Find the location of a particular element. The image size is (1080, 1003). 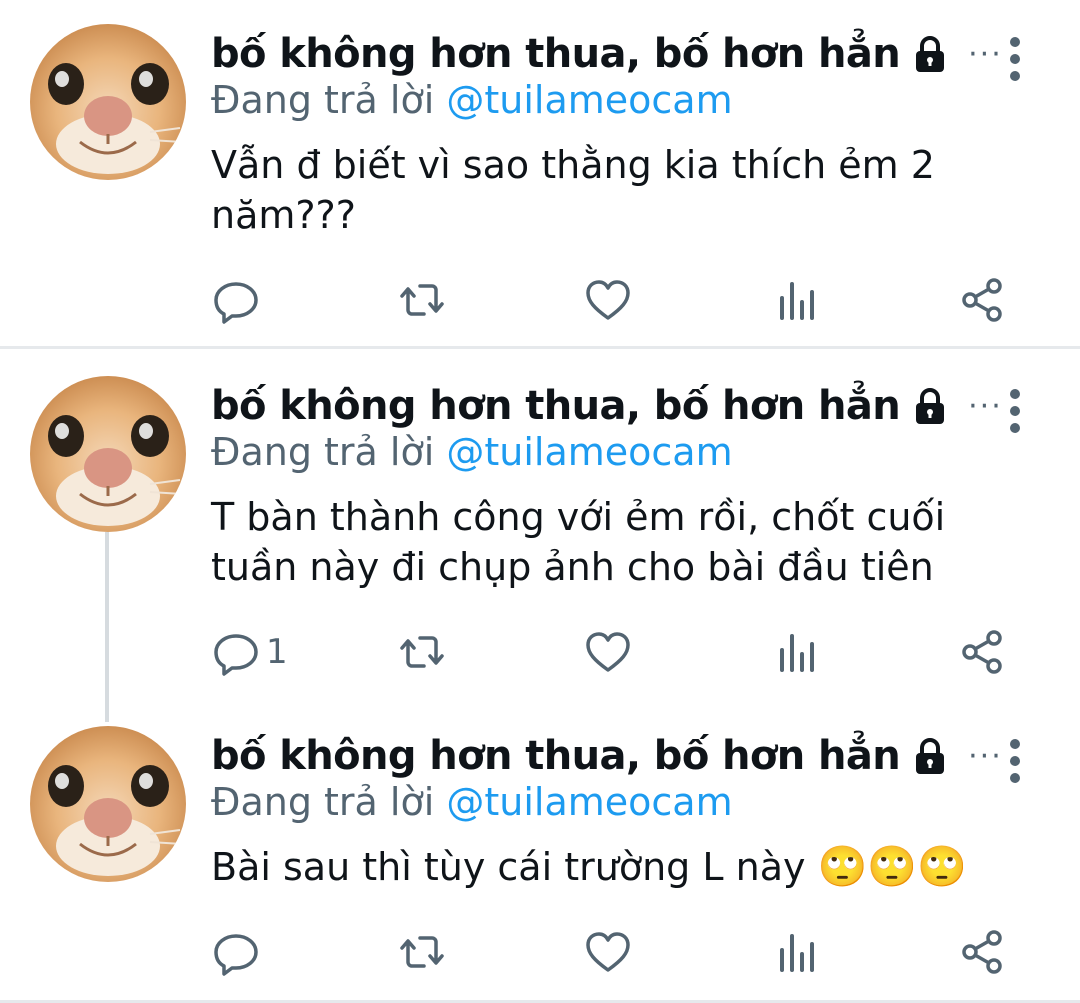

tweet-text-content: Bài sau thì tùy cái trường L này is located at coordinates (508, 867).